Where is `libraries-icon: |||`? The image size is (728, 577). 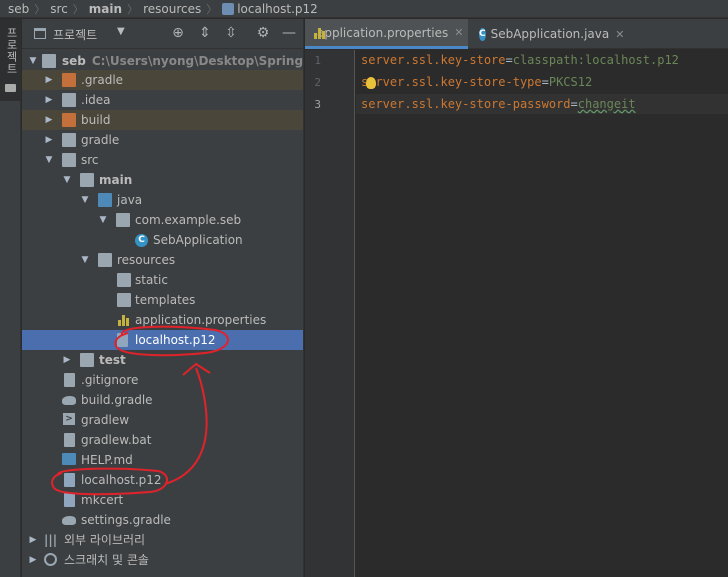
libraries-icon: ||| is located at coordinates (51, 540).